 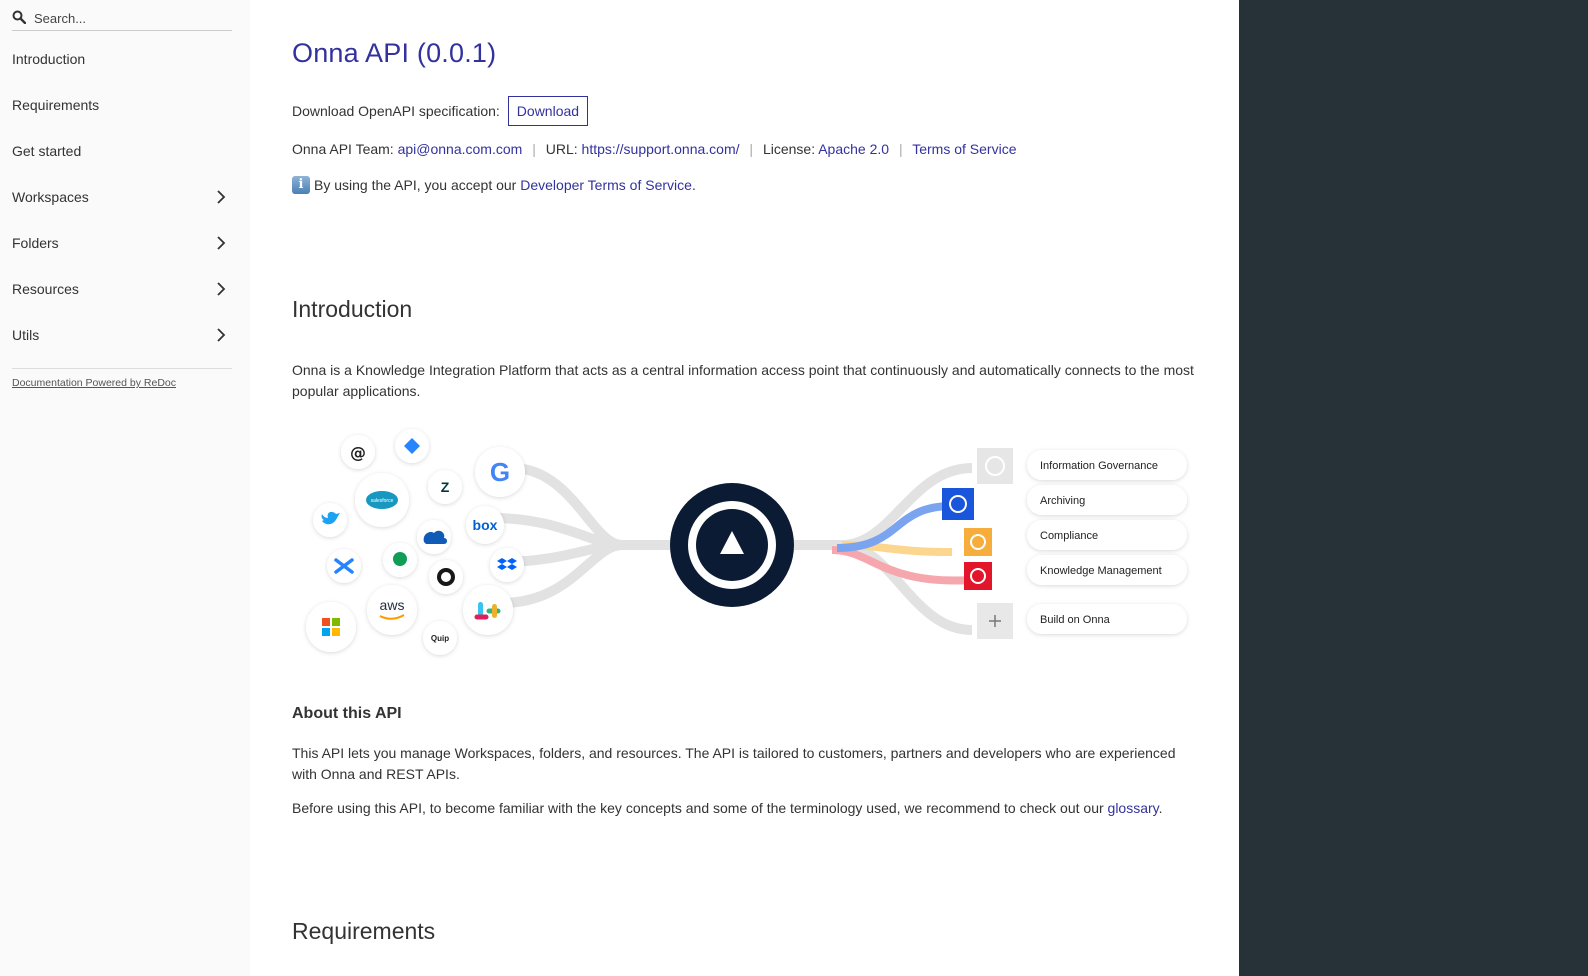 I want to click on sidebar-item-folders: Folders, so click(x=125, y=243).